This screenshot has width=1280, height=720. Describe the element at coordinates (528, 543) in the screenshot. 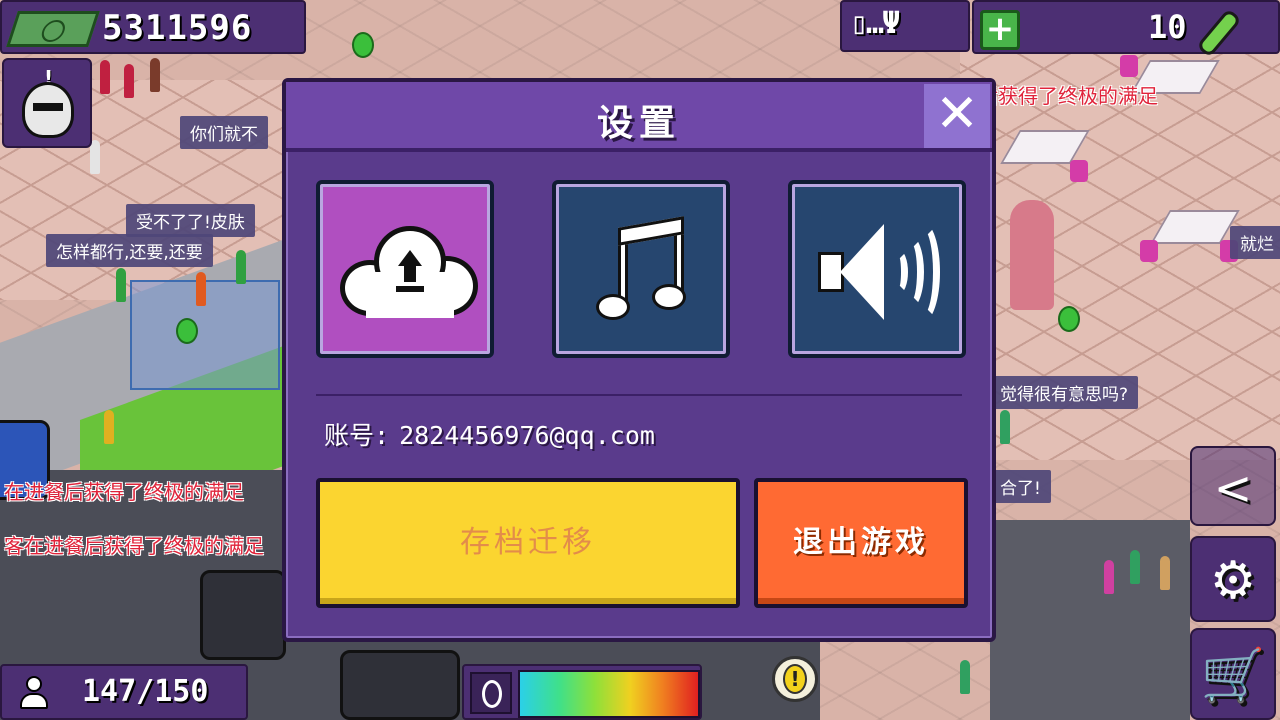

I see `save-migration-button: 存档迁移` at that location.